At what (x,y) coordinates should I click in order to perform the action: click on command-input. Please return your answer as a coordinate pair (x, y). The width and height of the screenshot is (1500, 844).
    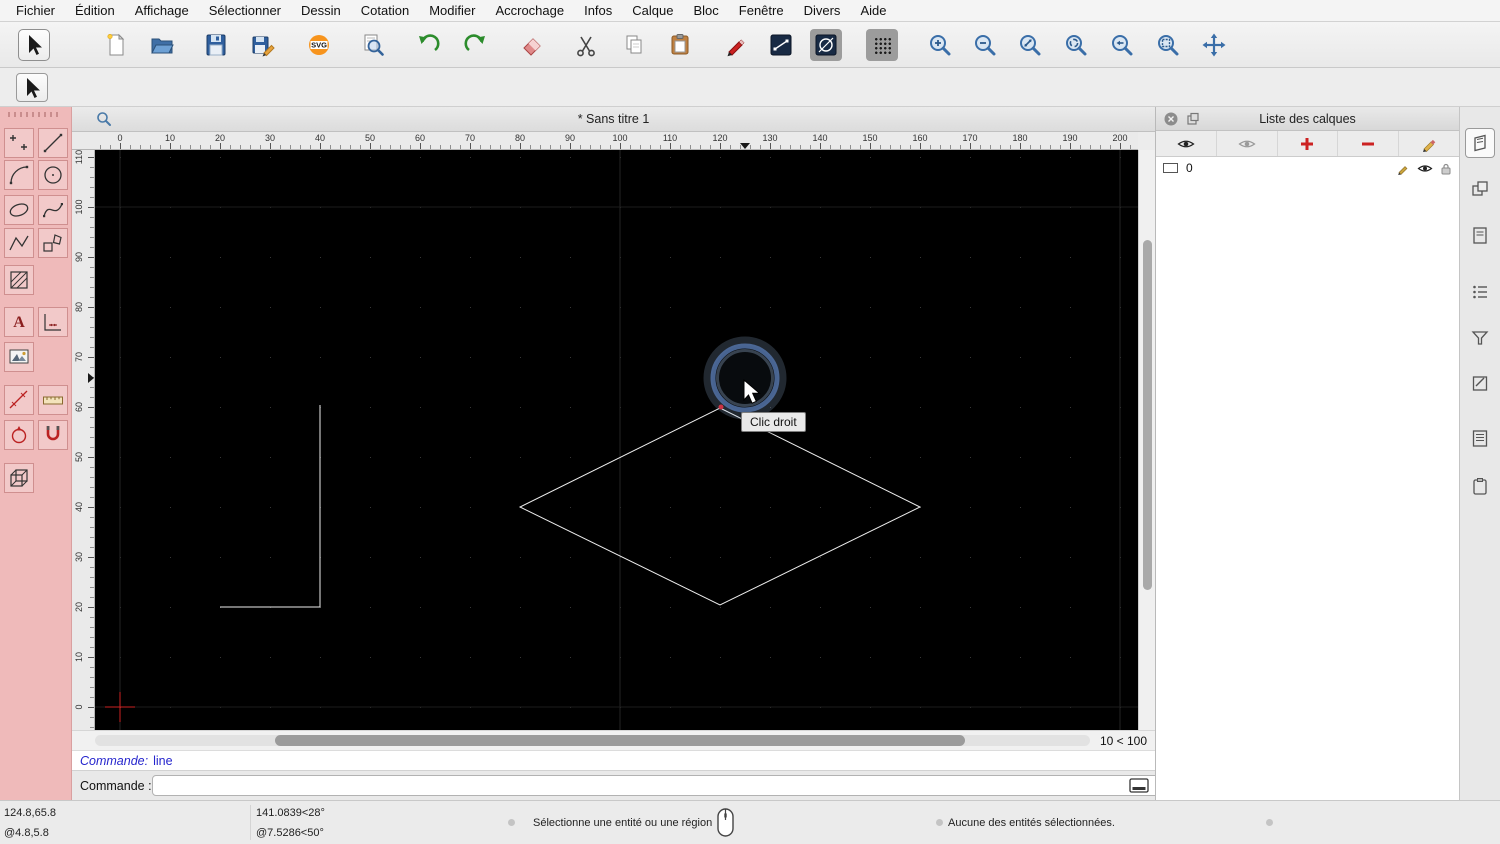
    Looking at the image, I should click on (672, 785).